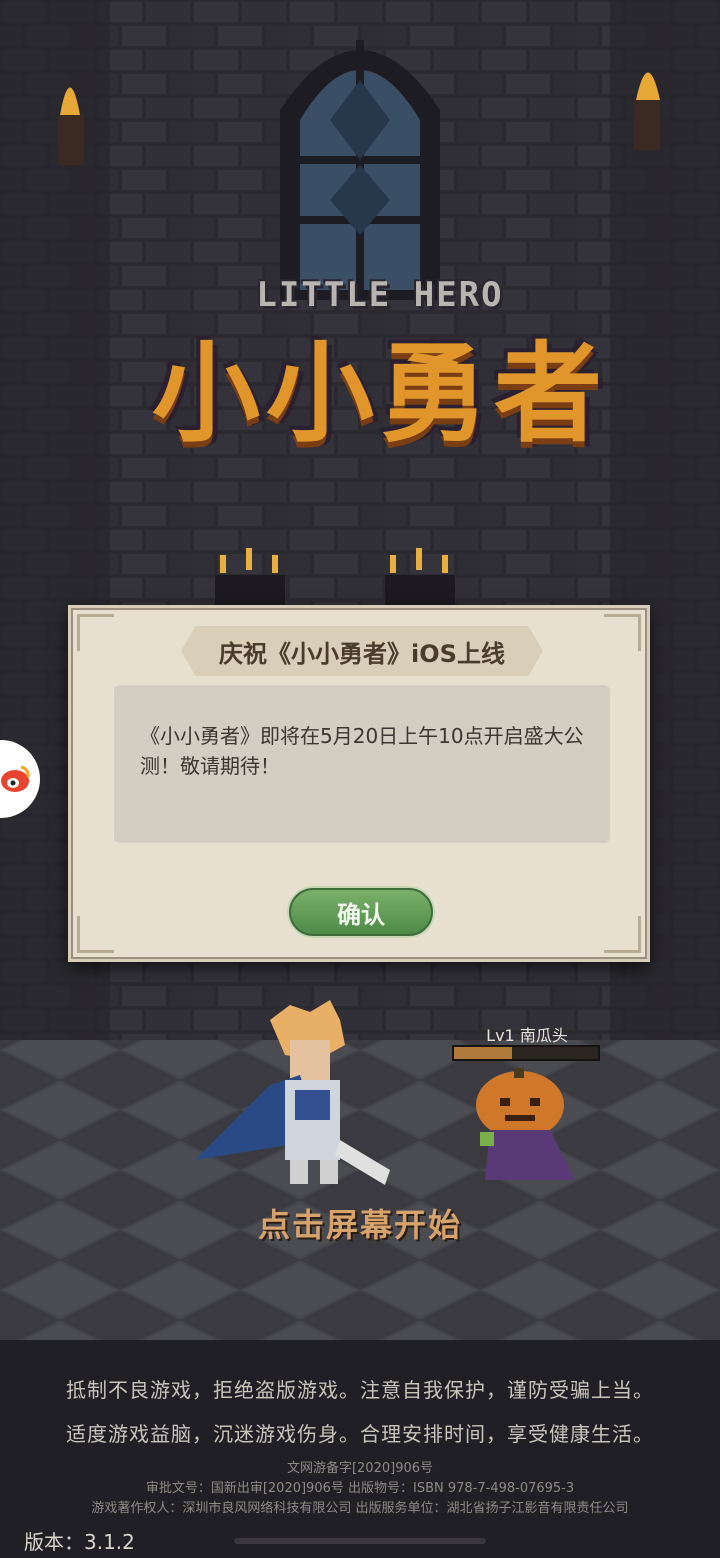 The image size is (720, 1558). What do you see at coordinates (15, 778) in the screenshot?
I see `weibo-icon` at bounding box center [15, 778].